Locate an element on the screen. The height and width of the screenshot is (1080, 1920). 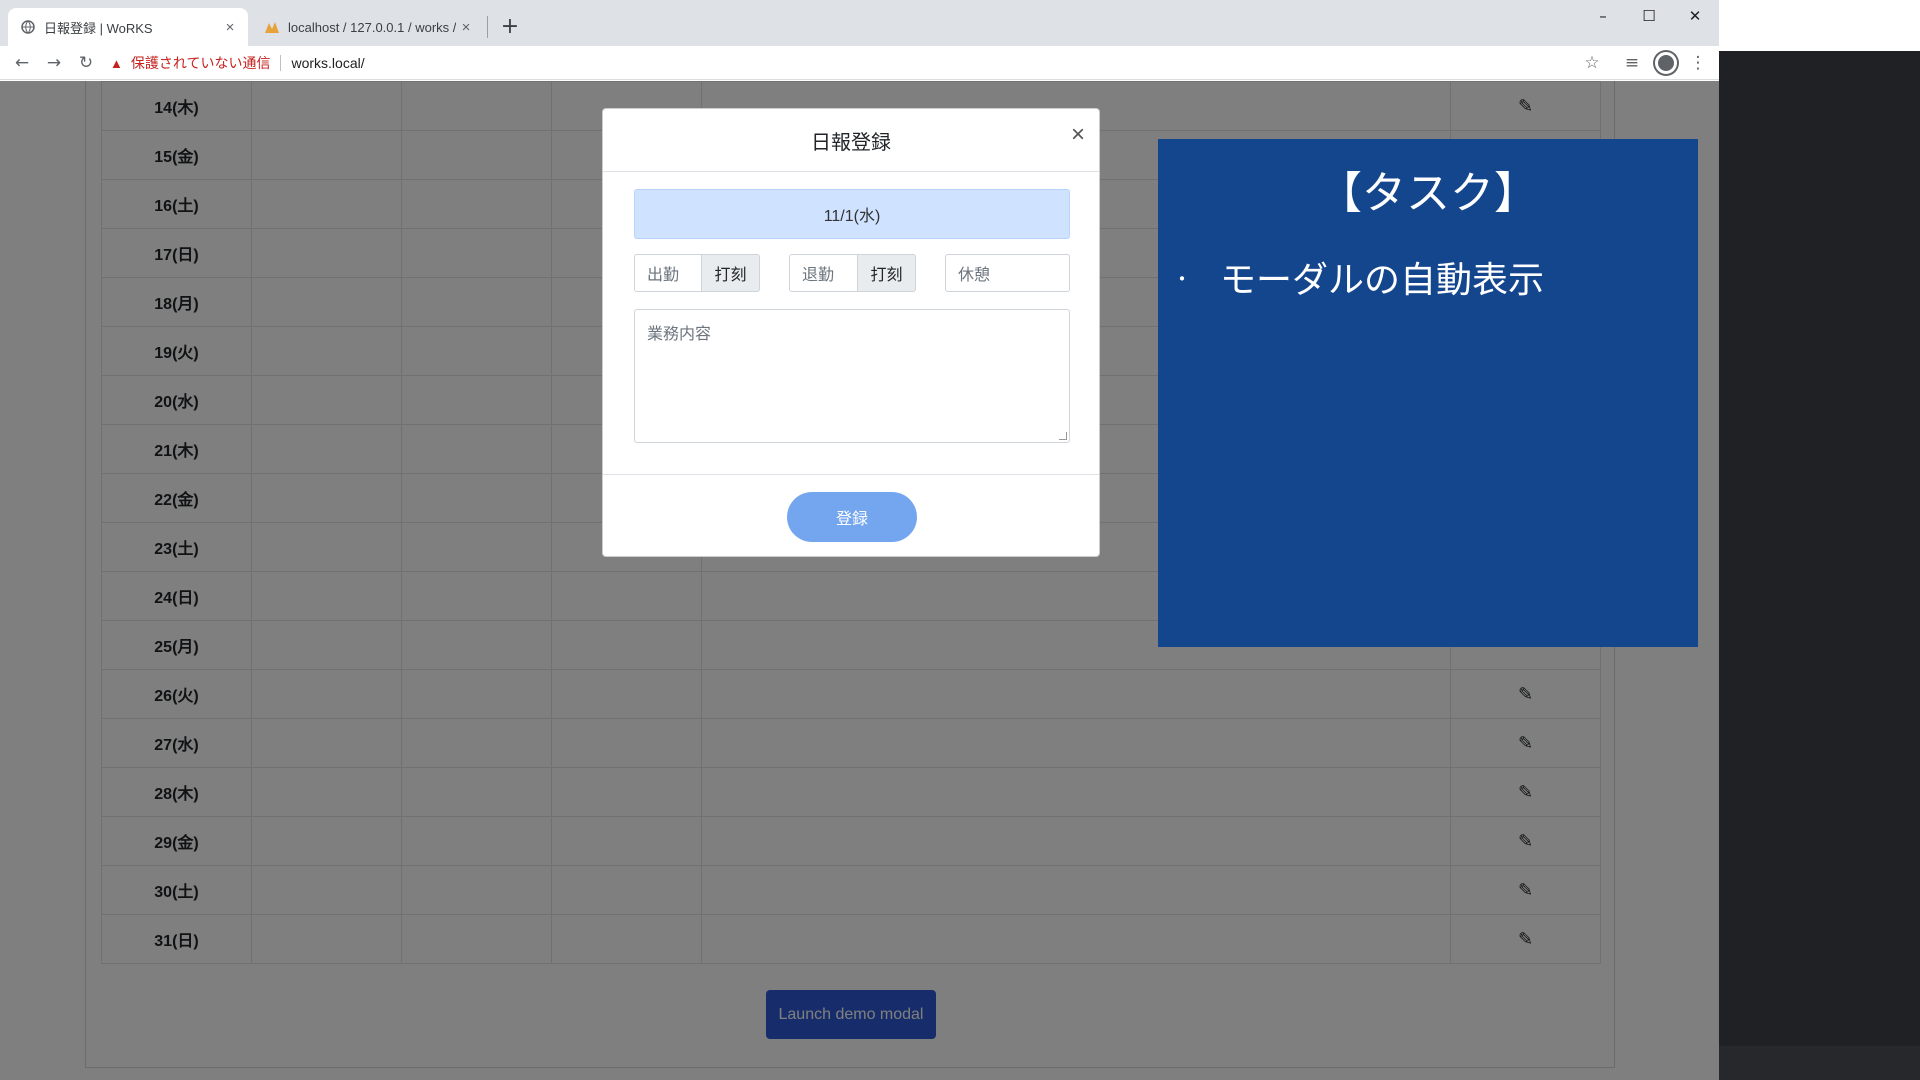
work-content-placeholder: 業務内容 is located at coordinates (679, 334).